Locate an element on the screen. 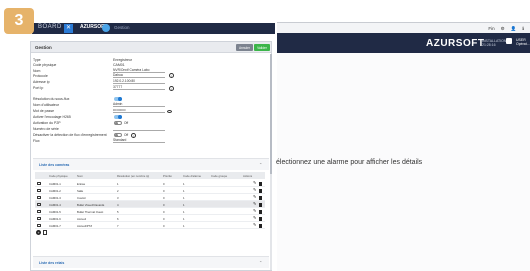 The width and height of the screenshot is (530, 271). protocol-select: Dahua is located at coordinates (139, 75).